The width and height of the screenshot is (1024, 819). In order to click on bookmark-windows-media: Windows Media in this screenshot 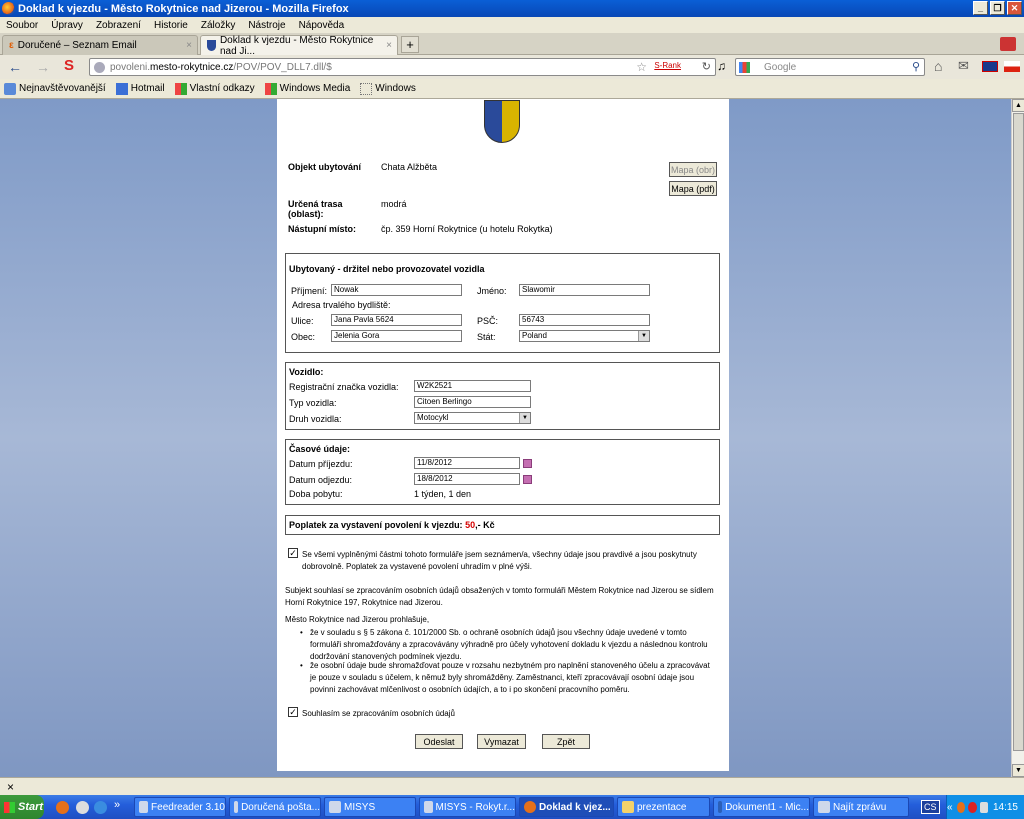, I will do `click(307, 88)`.